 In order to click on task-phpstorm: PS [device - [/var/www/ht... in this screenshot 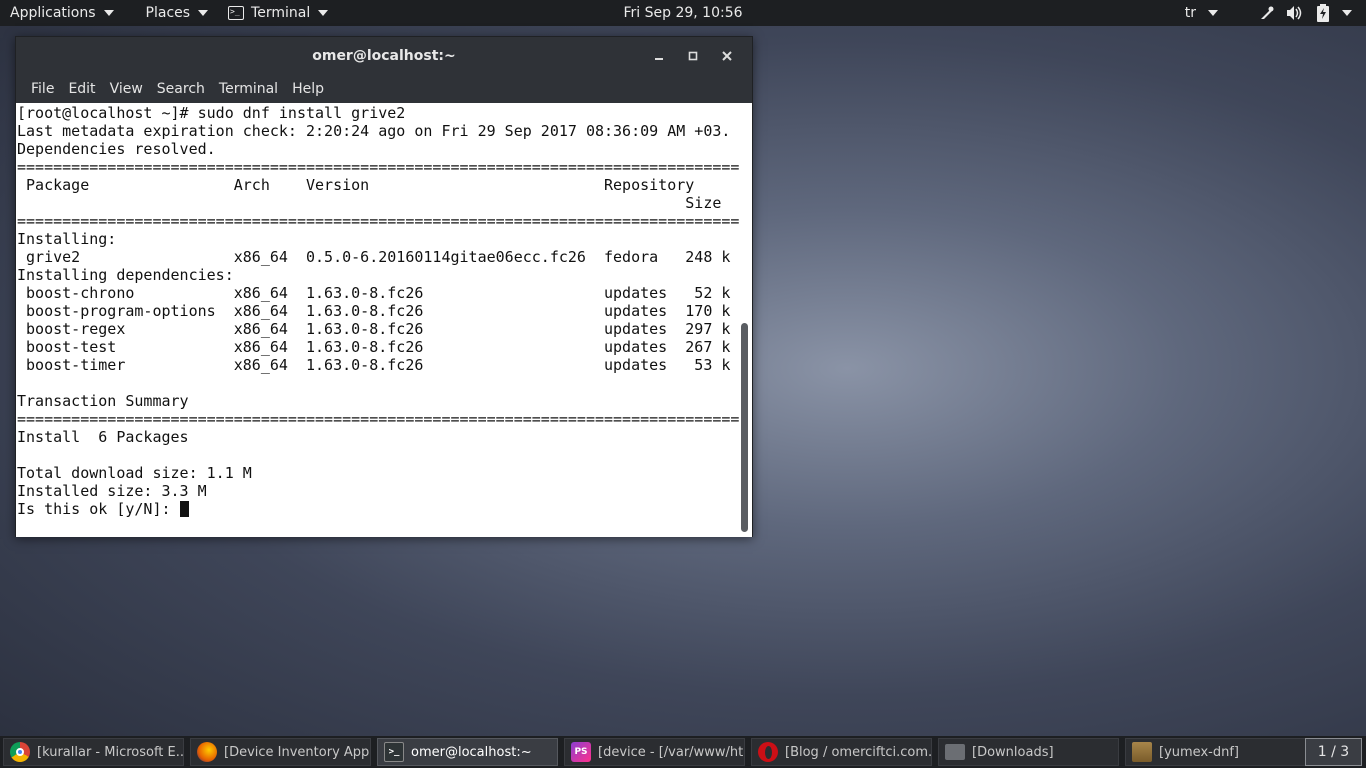, I will do `click(654, 752)`.